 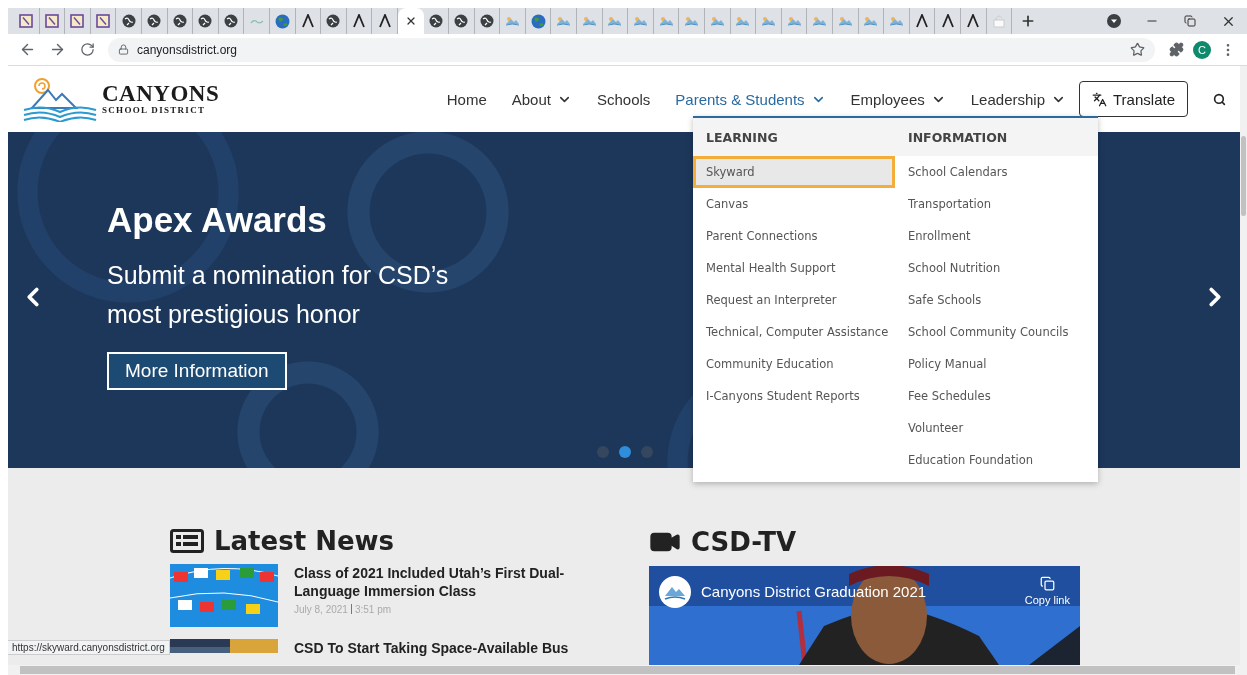 I want to click on nav-link: Home, so click(x=466, y=99).